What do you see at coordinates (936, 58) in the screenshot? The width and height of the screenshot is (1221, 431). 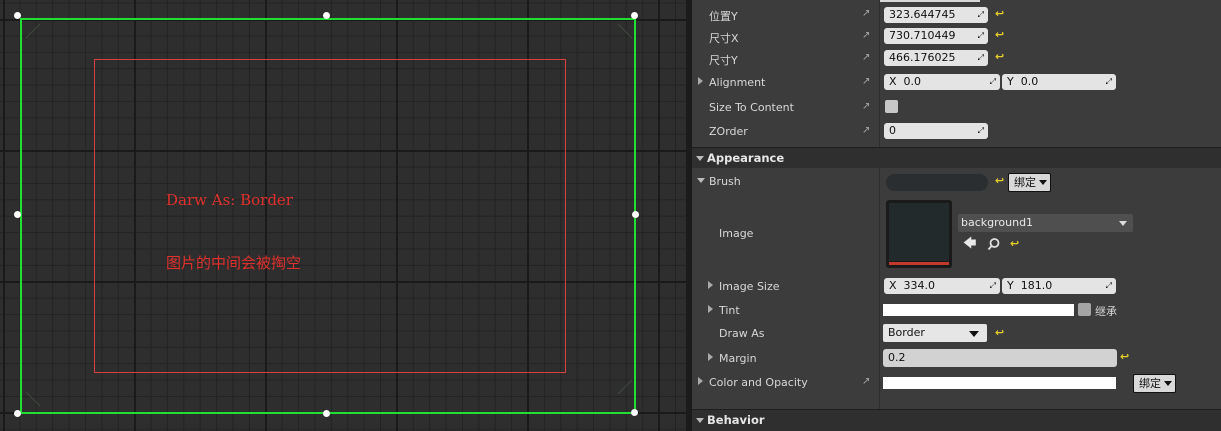 I see `size-y-input: 466.176025 ⤢` at bounding box center [936, 58].